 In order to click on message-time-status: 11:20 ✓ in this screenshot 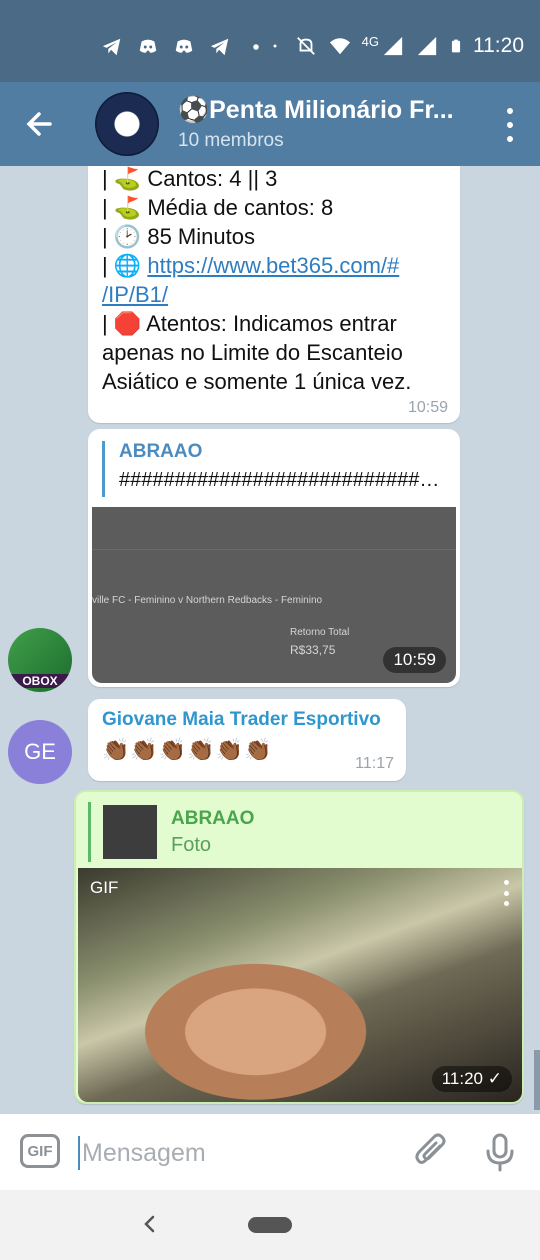, I will do `click(471, 1079)`.